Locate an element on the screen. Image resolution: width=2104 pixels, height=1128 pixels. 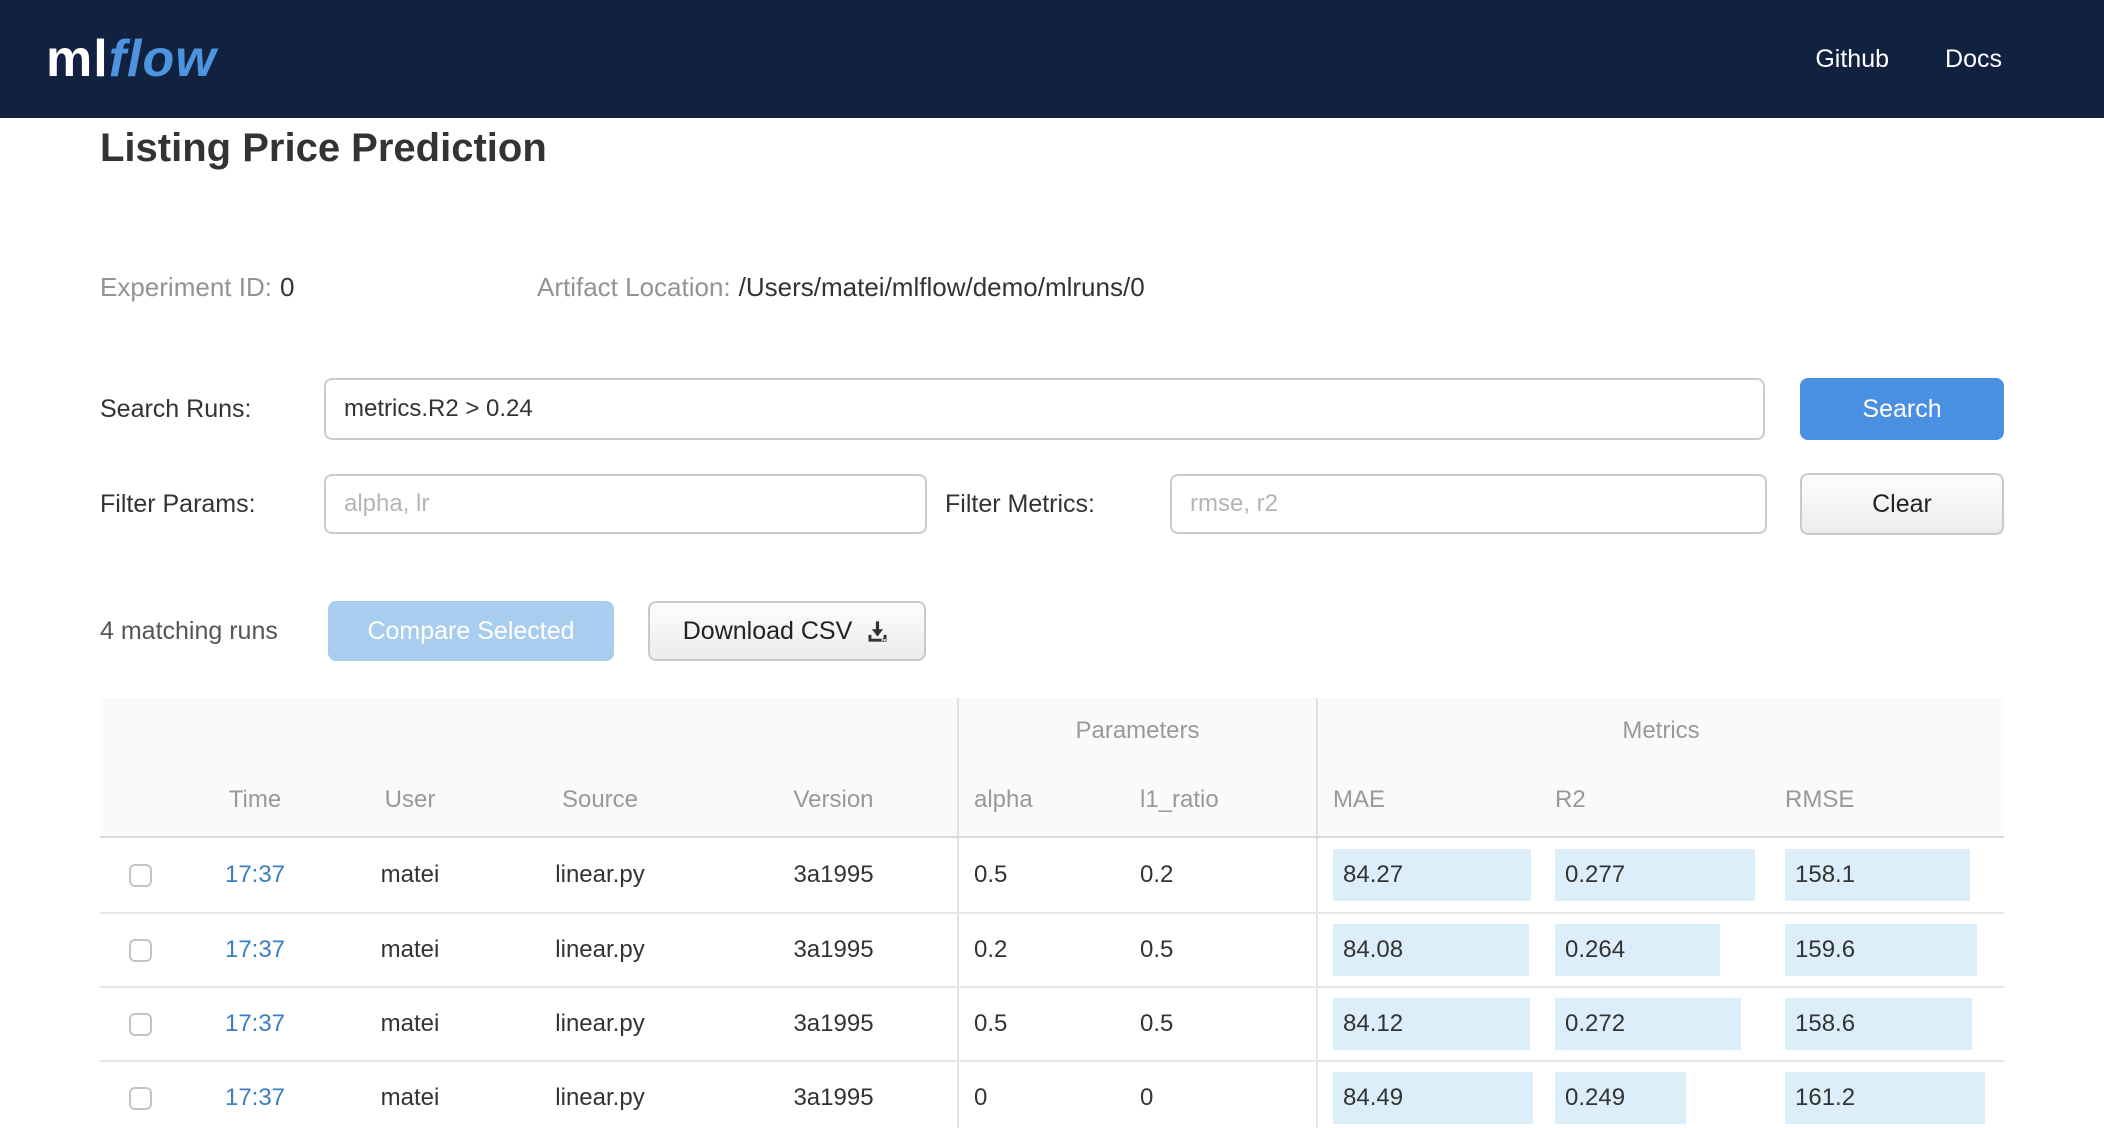
compare-selected-button: Compare Selected is located at coordinates (471, 631).